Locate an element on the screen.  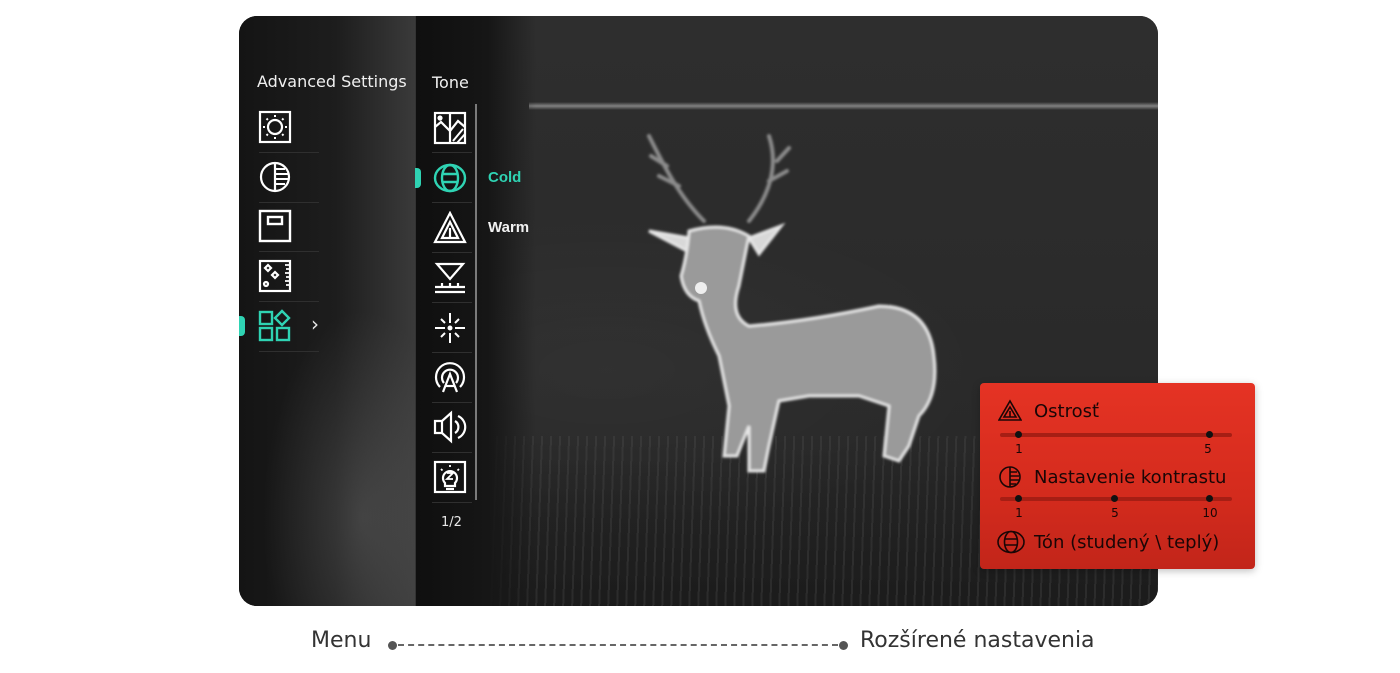
callout-item-sharpness: Ostrosť is located at coordinates (1048, 411).